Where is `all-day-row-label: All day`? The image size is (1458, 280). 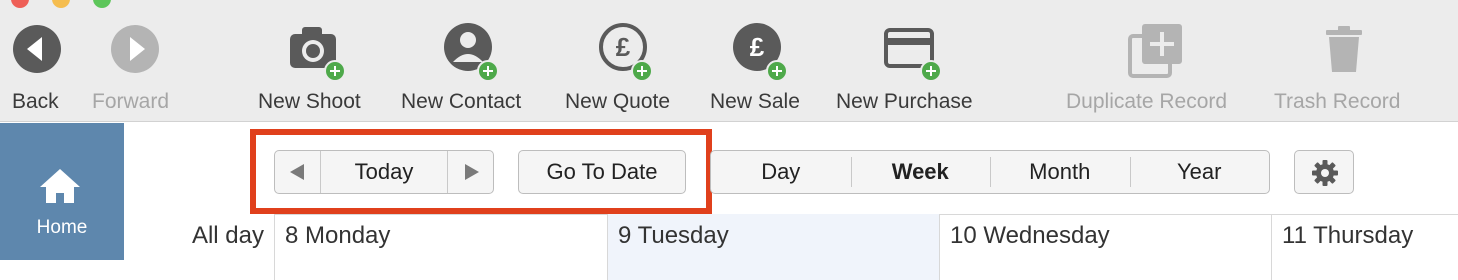 all-day-row-label: All day is located at coordinates (227, 235).